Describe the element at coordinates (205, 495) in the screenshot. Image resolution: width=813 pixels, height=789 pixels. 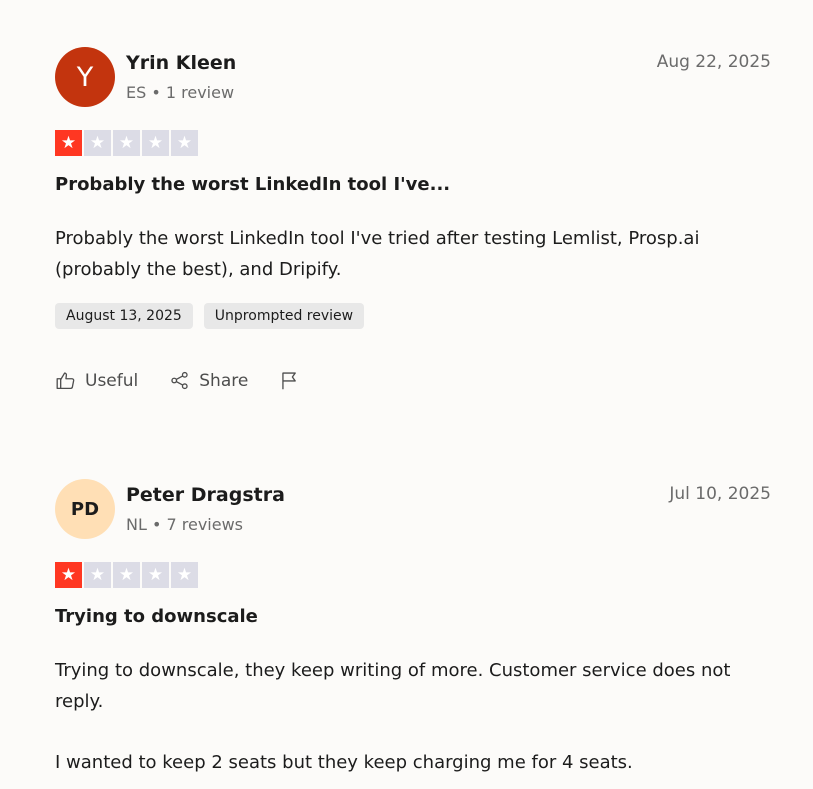
I see `reviewer-name: Peter Dragstra` at that location.